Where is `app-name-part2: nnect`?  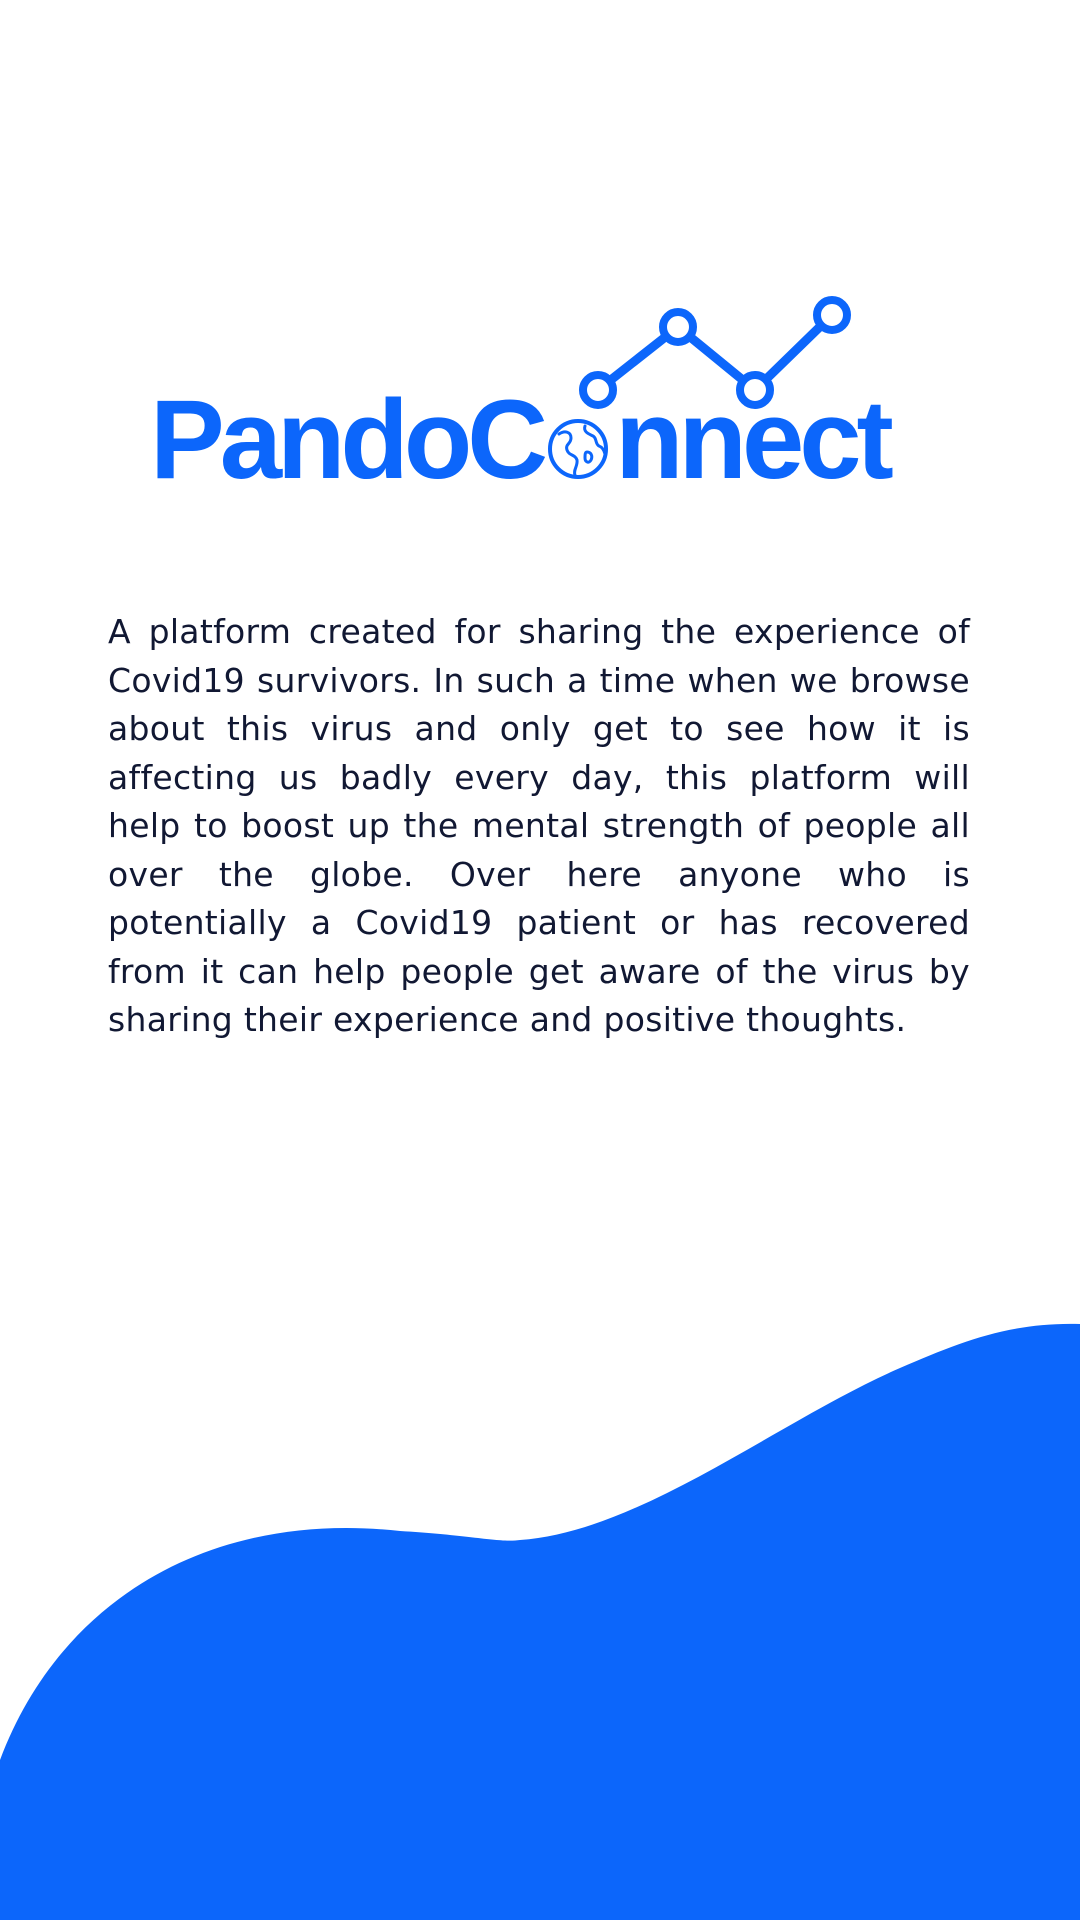 app-name-part2: nnect is located at coordinates (754, 439).